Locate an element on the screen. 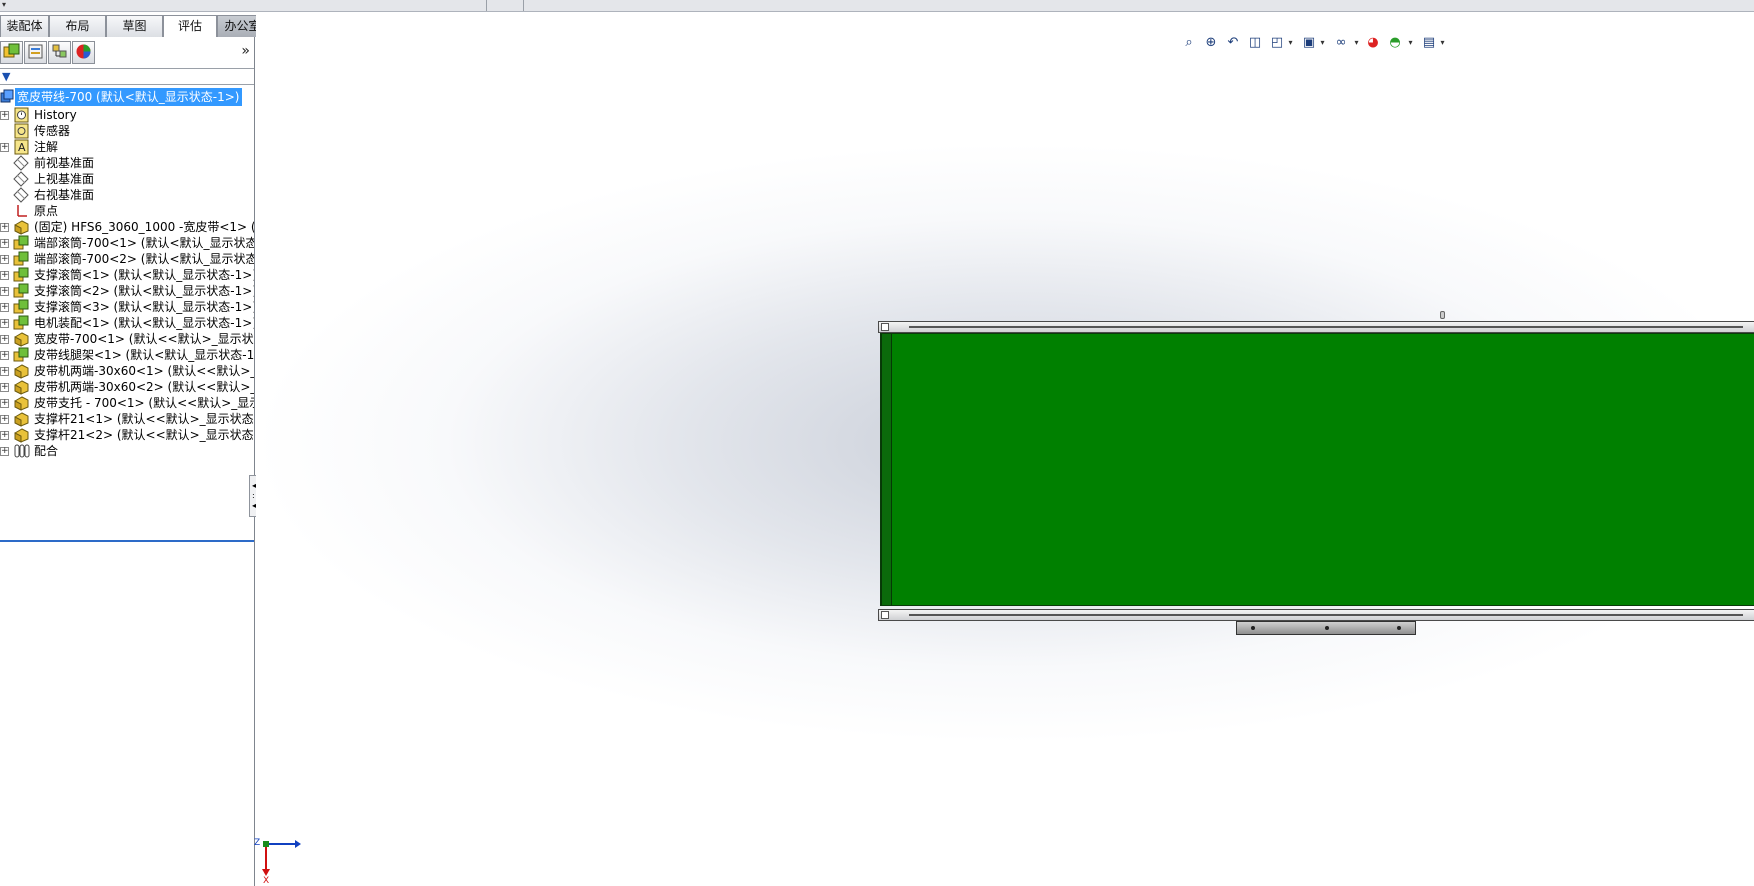 The width and height of the screenshot is (1754, 886). view-orientation-icon: ◰ is located at coordinates (1277, 43).